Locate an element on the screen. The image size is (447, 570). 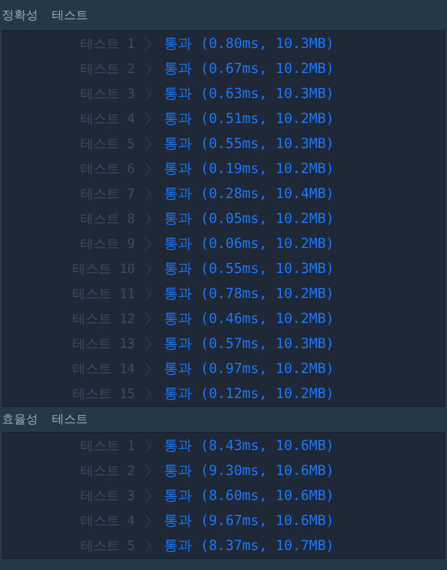
test-result: 통과 (0.51ms, 10.2MB) is located at coordinates (249, 119).